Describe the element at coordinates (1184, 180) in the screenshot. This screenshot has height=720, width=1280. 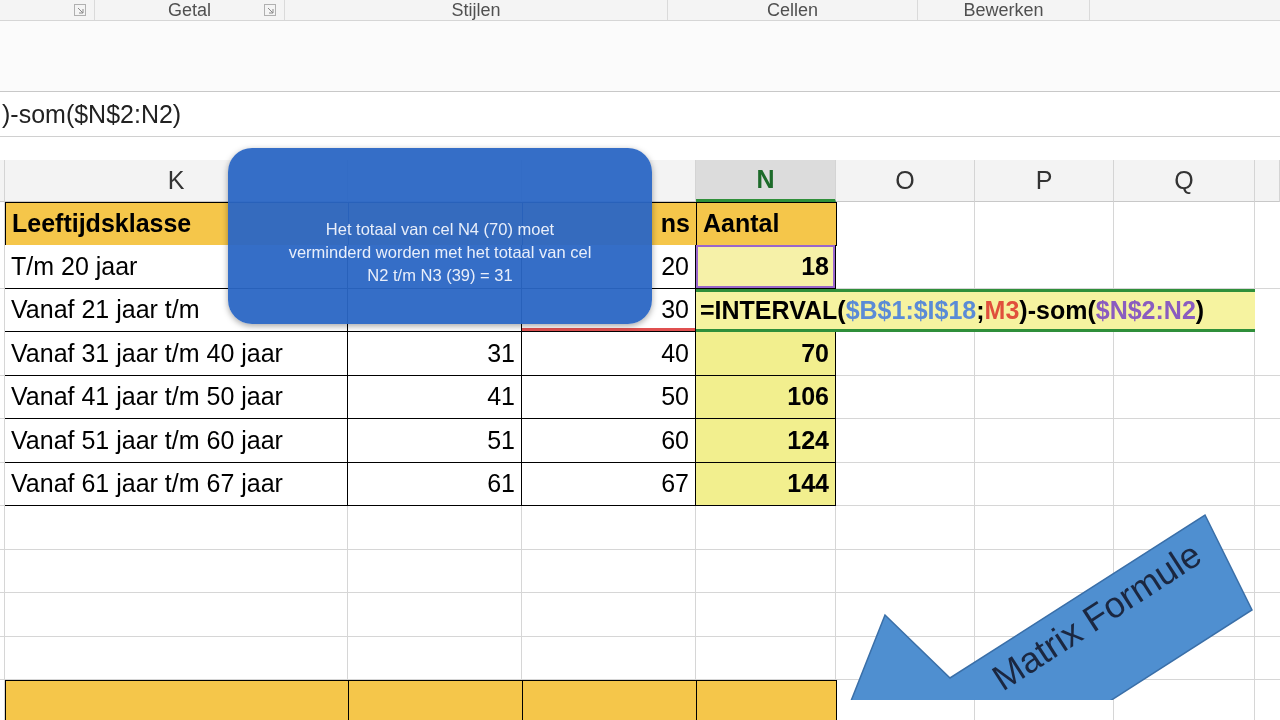
I see `column-header: Q` at that location.